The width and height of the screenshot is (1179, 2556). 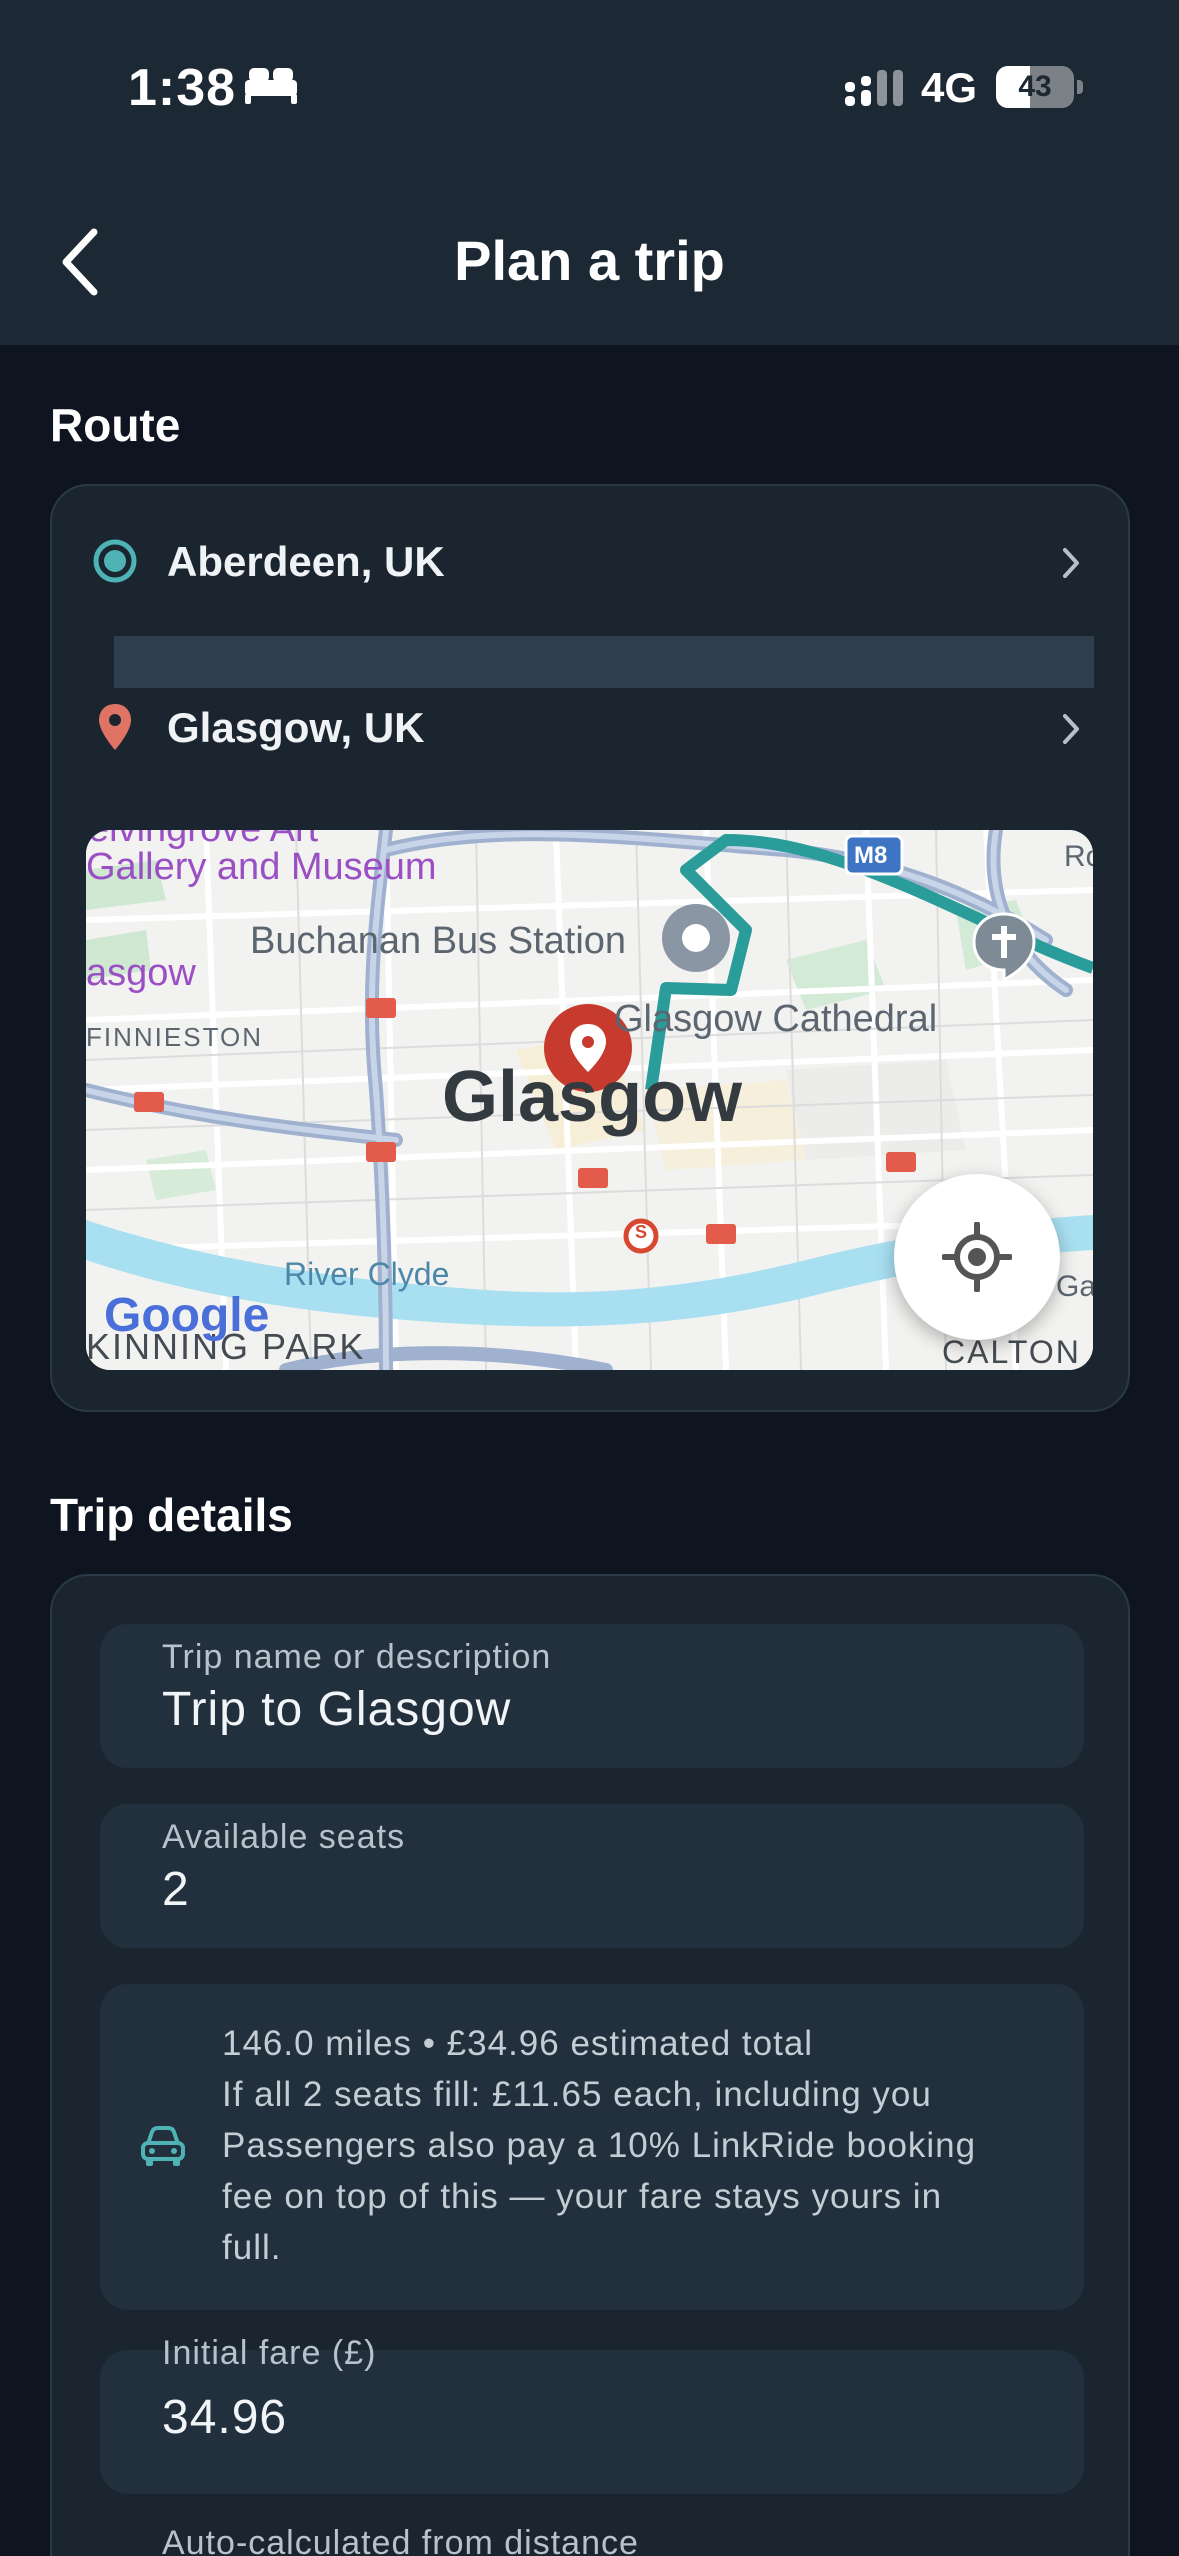 What do you see at coordinates (174, 1037) in the screenshot?
I see `map-label-finnieston: FINNIESTON` at bounding box center [174, 1037].